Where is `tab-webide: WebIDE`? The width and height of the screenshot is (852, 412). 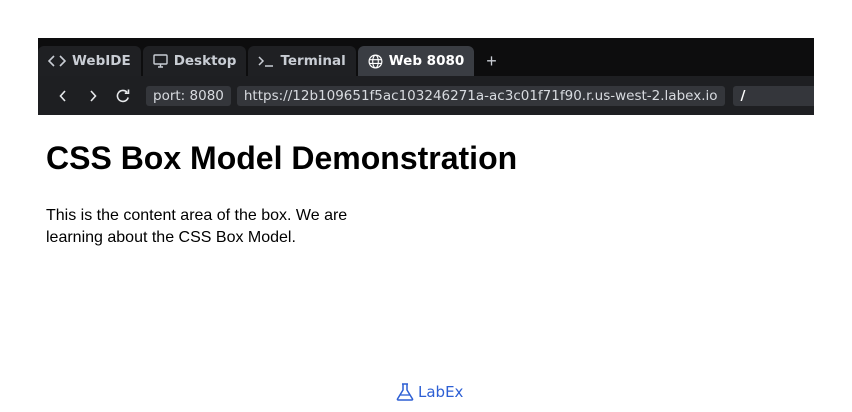
tab-webide: WebIDE is located at coordinates (89, 61).